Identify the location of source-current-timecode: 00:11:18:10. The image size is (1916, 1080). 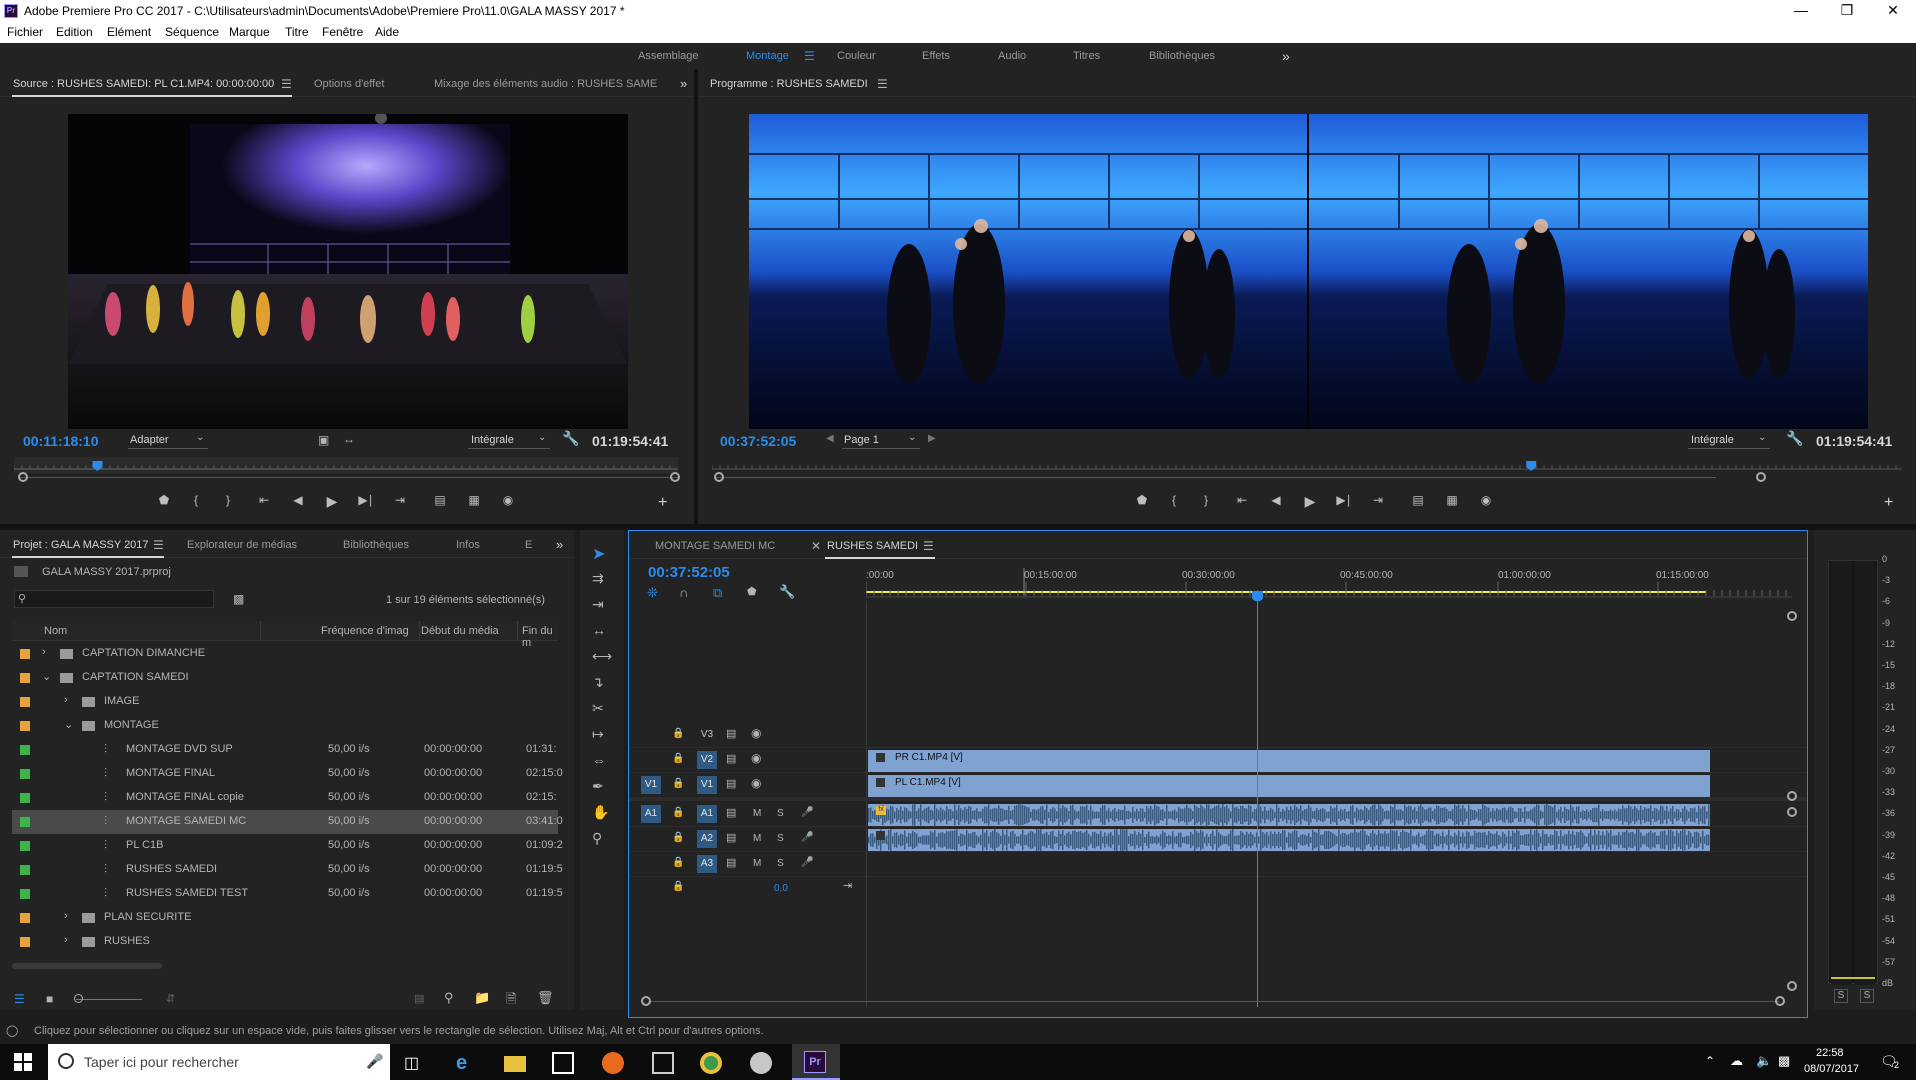
(61, 441).